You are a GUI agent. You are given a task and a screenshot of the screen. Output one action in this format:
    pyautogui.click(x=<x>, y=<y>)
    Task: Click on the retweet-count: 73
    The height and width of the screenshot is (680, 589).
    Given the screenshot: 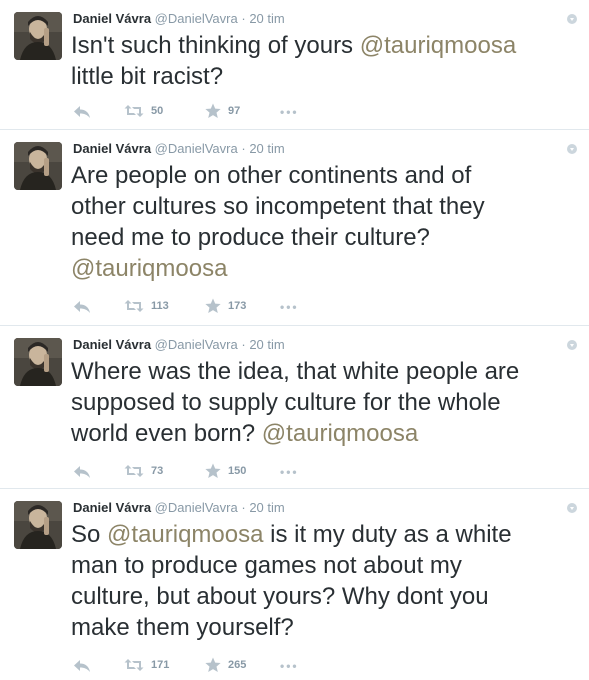 What is the action you would take?
    pyautogui.click(x=157, y=471)
    